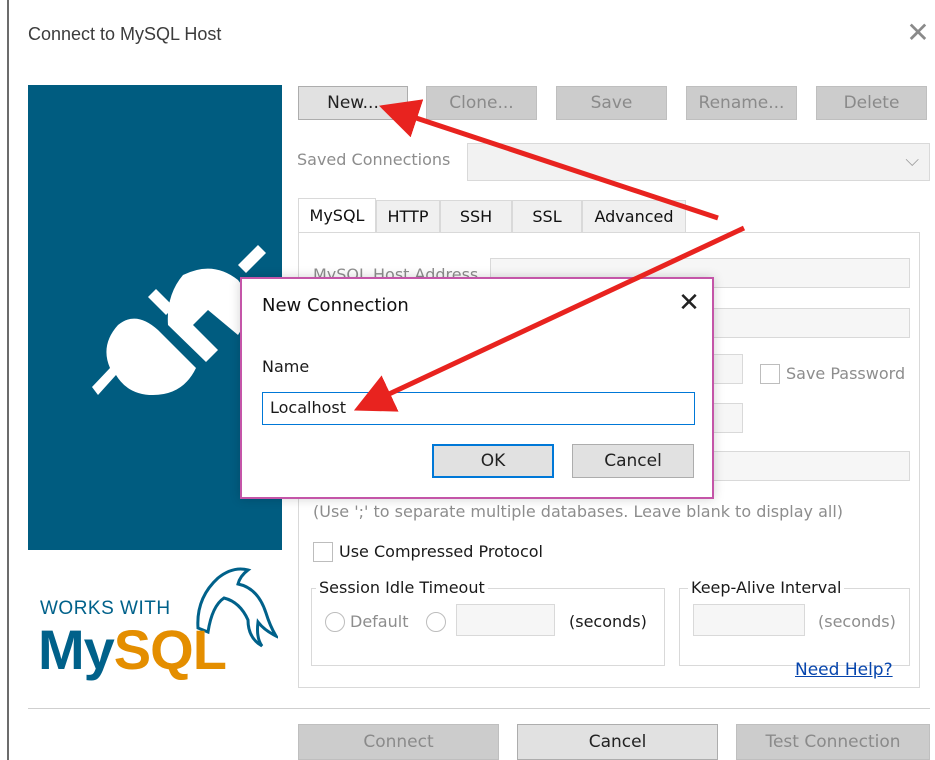  Describe the element at coordinates (479, 708) in the screenshot. I see `footer-divider` at that location.